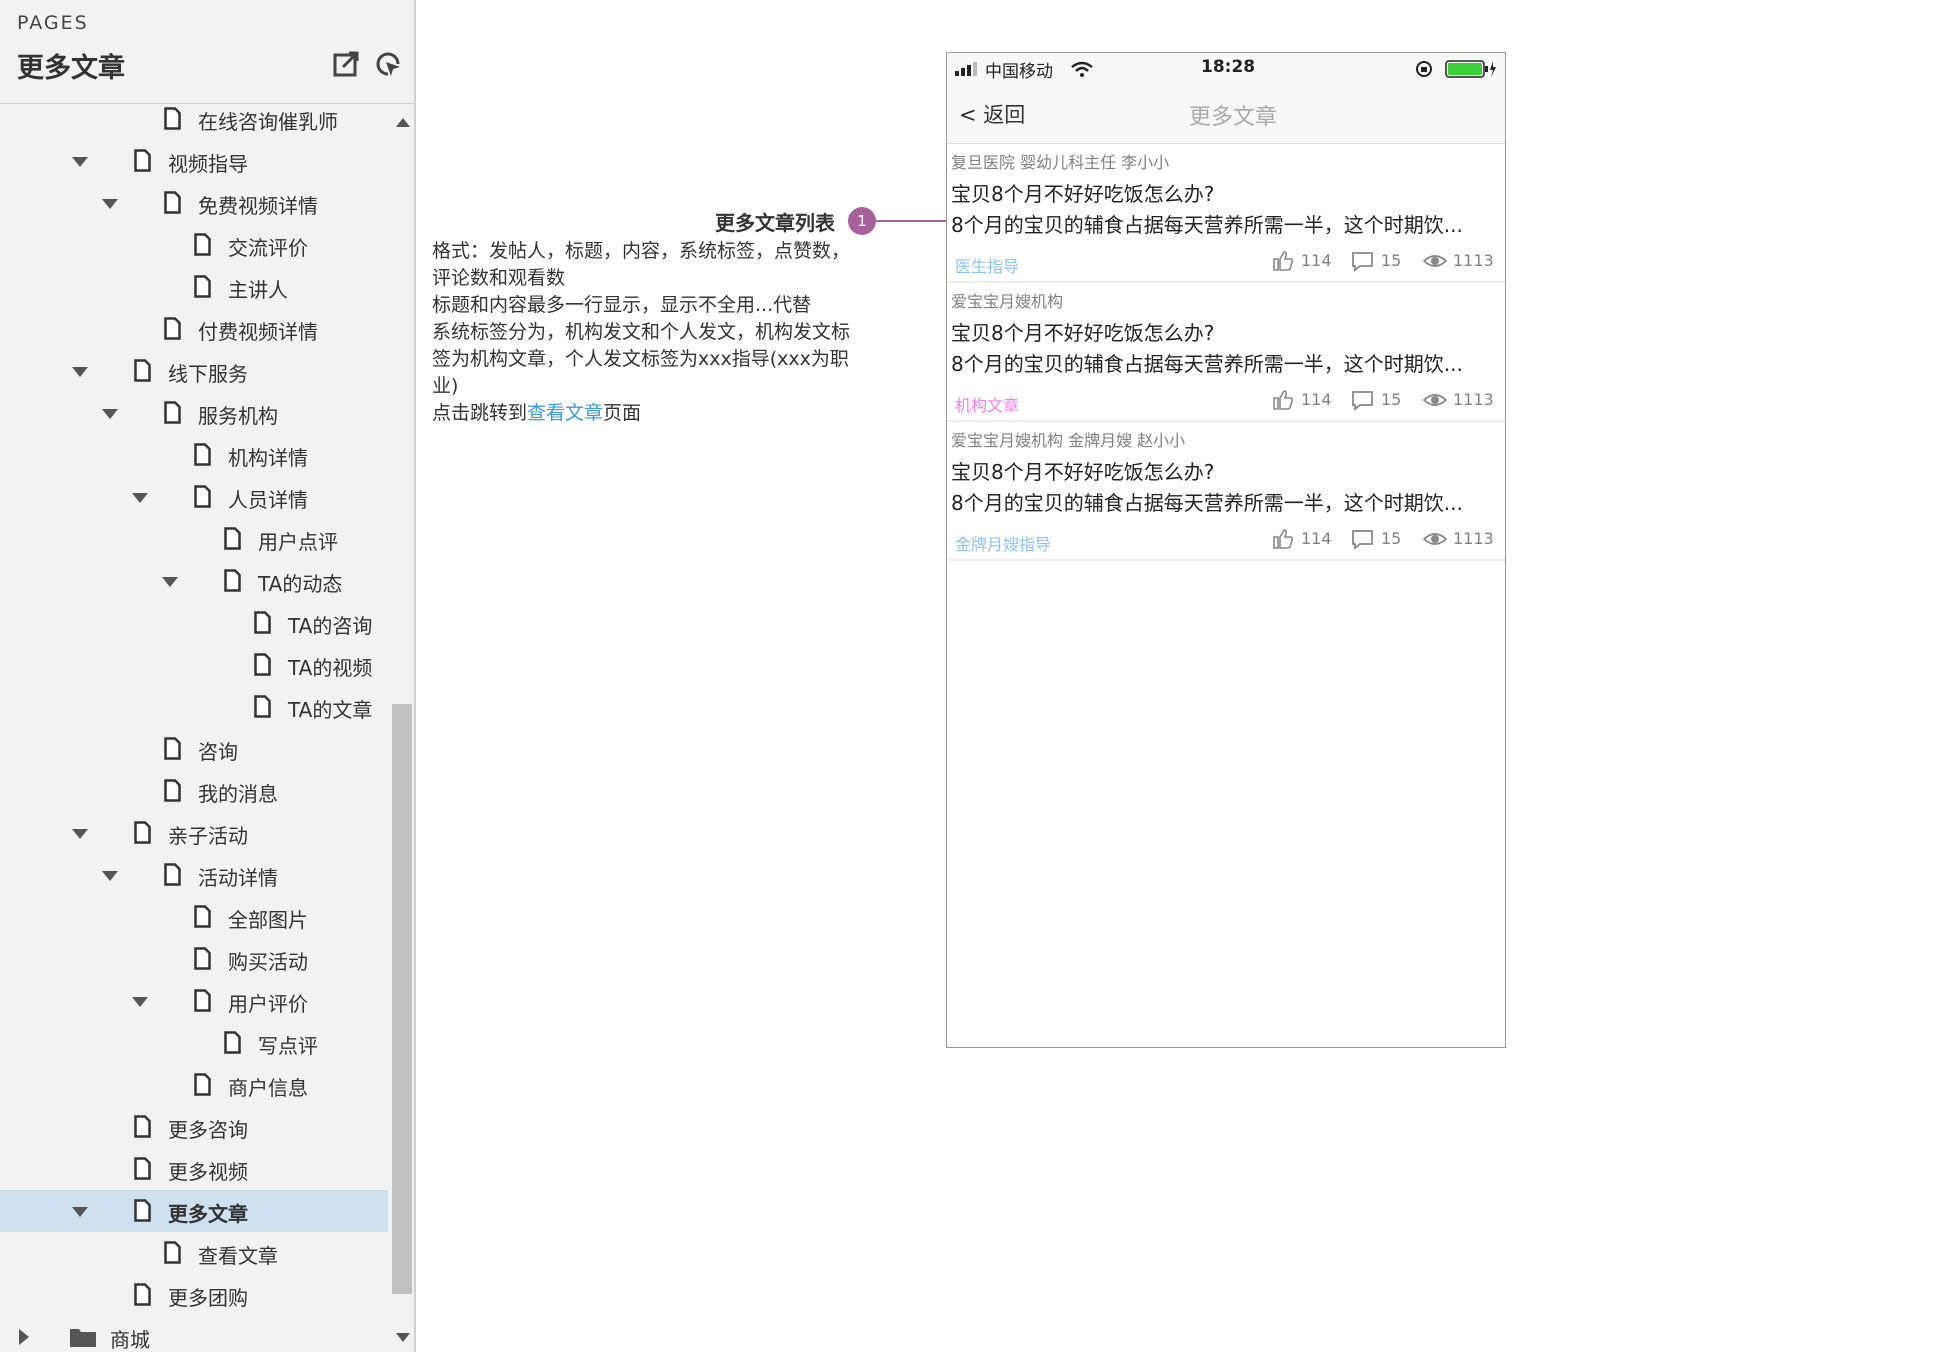  I want to click on tree-page: TA的文章, so click(194, 707).